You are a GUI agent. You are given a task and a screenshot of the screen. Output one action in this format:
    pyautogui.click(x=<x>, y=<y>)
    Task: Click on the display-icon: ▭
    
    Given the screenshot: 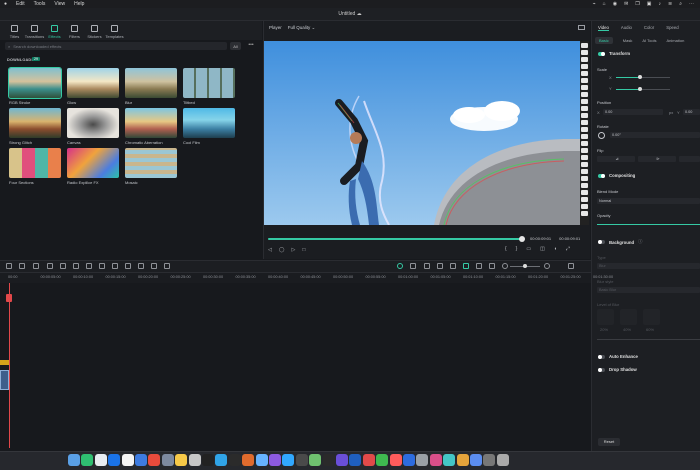 What is the action you would take?
    pyautogui.click(x=528, y=249)
    